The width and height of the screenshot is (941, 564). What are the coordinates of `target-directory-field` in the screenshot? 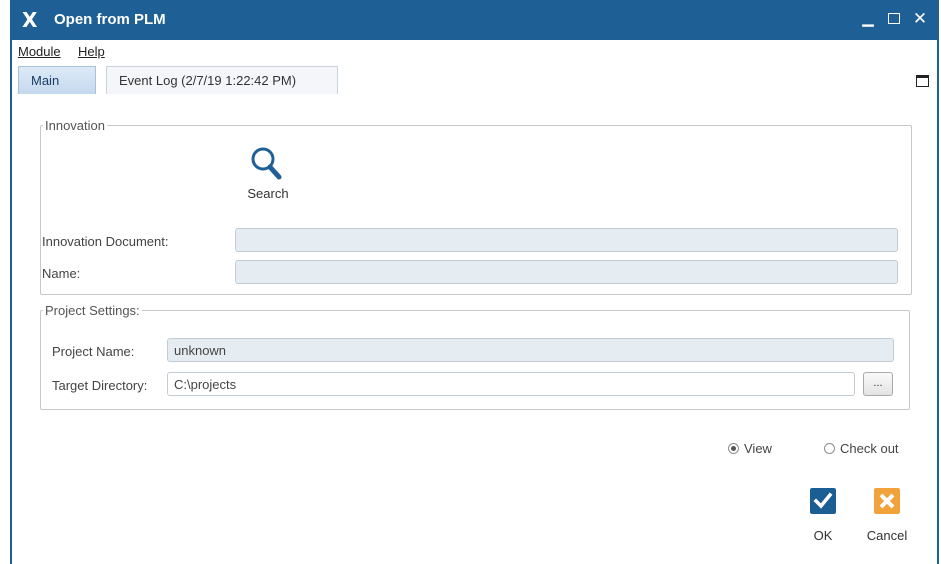 It's located at (511, 384).